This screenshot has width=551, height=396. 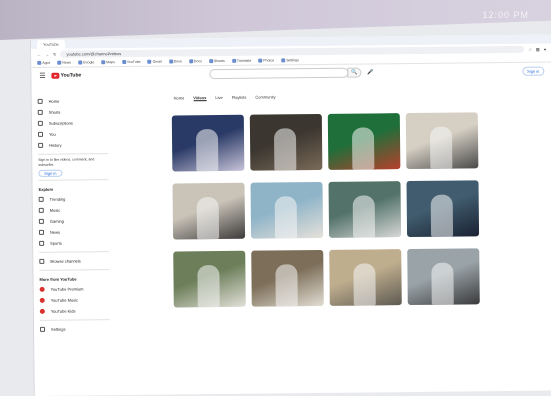 I want to click on menu-icon: ☰, so click(x=42, y=76).